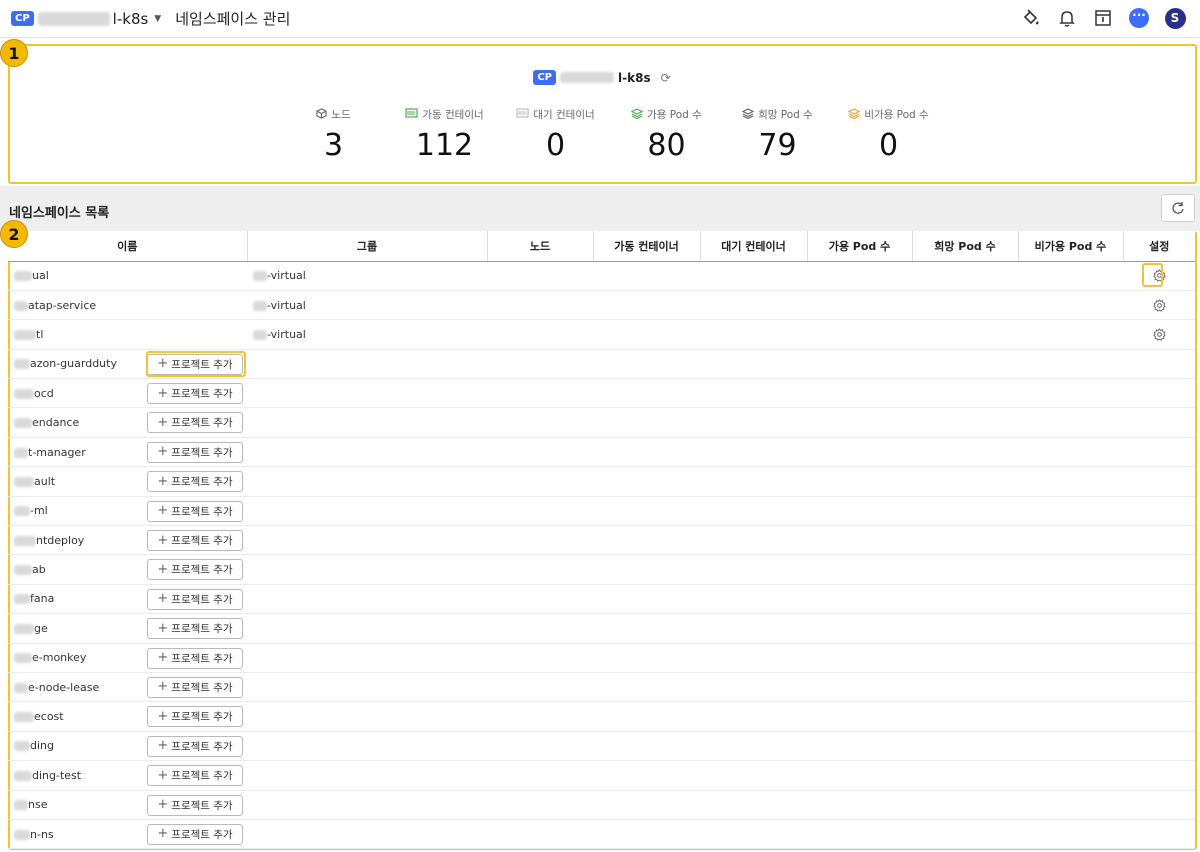 The height and width of the screenshot is (852, 1200). What do you see at coordinates (127, 599) in the screenshot?
I see `namespace-name-cell: fana + 프로젝트 추가` at bounding box center [127, 599].